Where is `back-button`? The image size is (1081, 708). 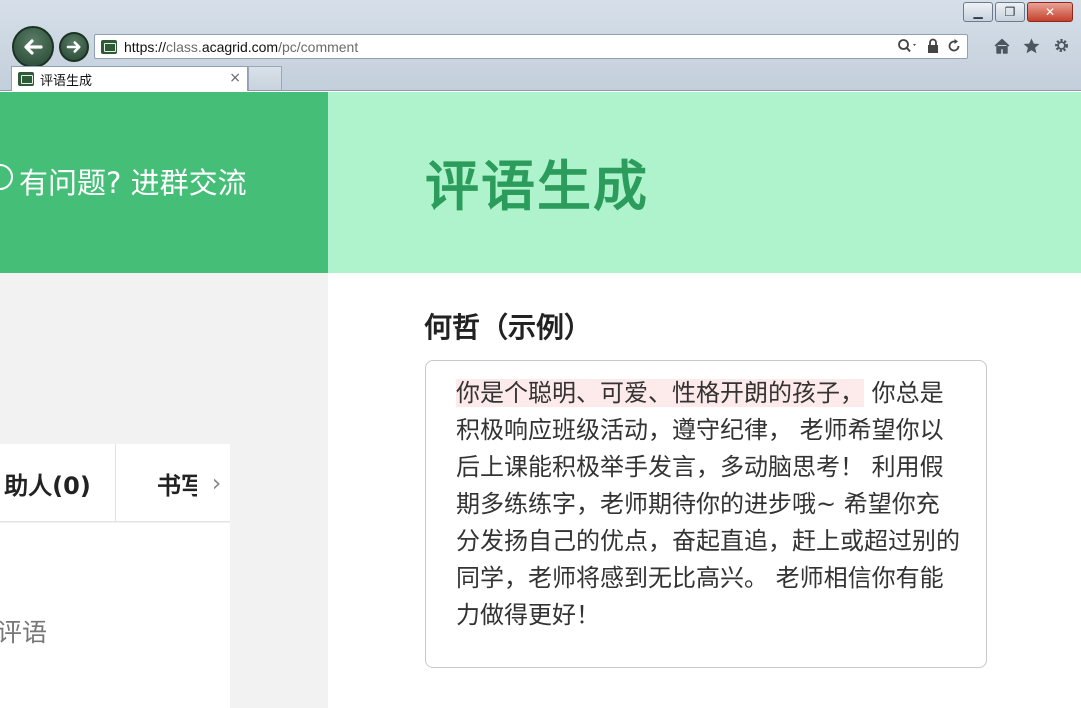 back-button is located at coordinates (33, 47).